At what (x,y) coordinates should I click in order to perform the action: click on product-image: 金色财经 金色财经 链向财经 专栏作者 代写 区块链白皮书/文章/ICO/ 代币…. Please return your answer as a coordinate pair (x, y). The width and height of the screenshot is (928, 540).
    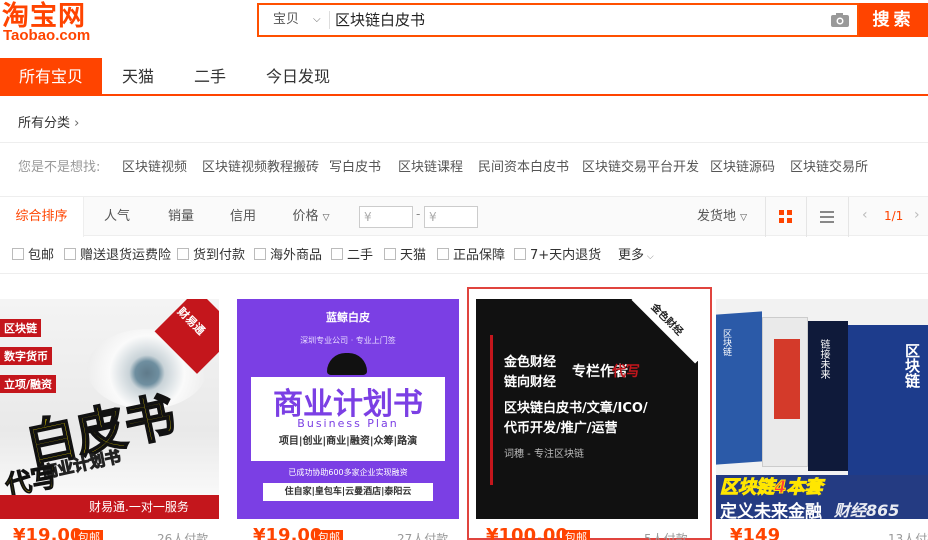
    Looking at the image, I should click on (587, 409).